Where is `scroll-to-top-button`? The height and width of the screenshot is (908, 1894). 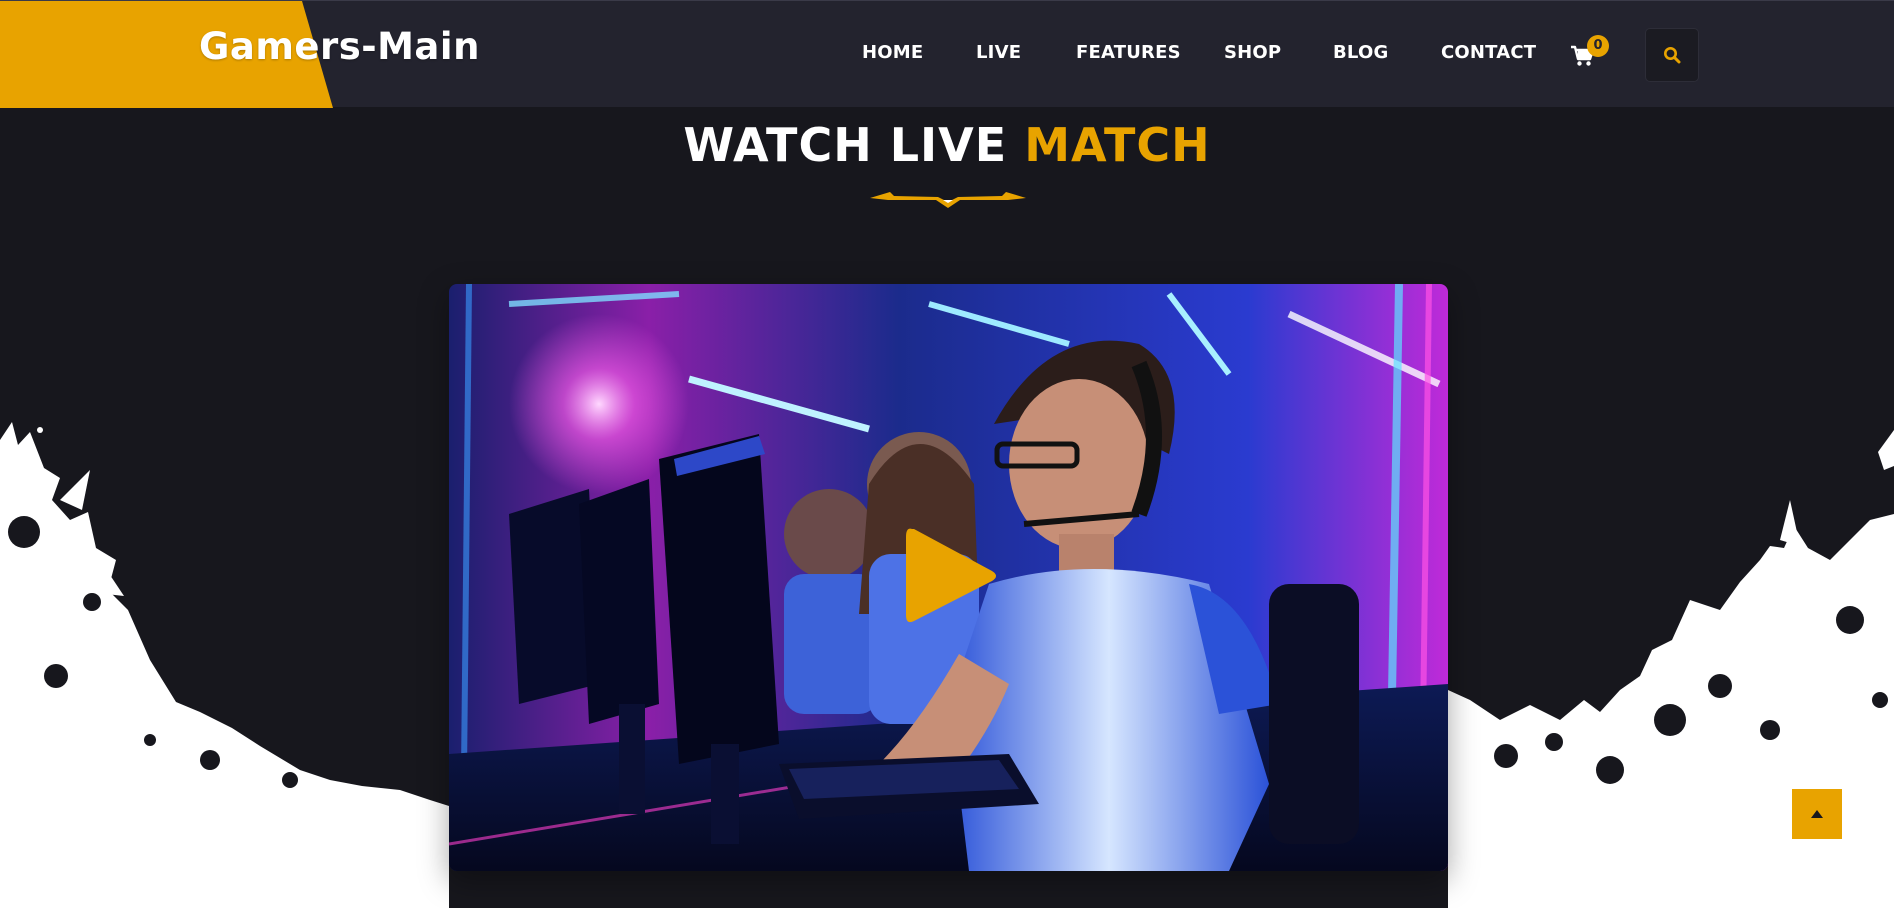
scroll-to-top-button is located at coordinates (1817, 814).